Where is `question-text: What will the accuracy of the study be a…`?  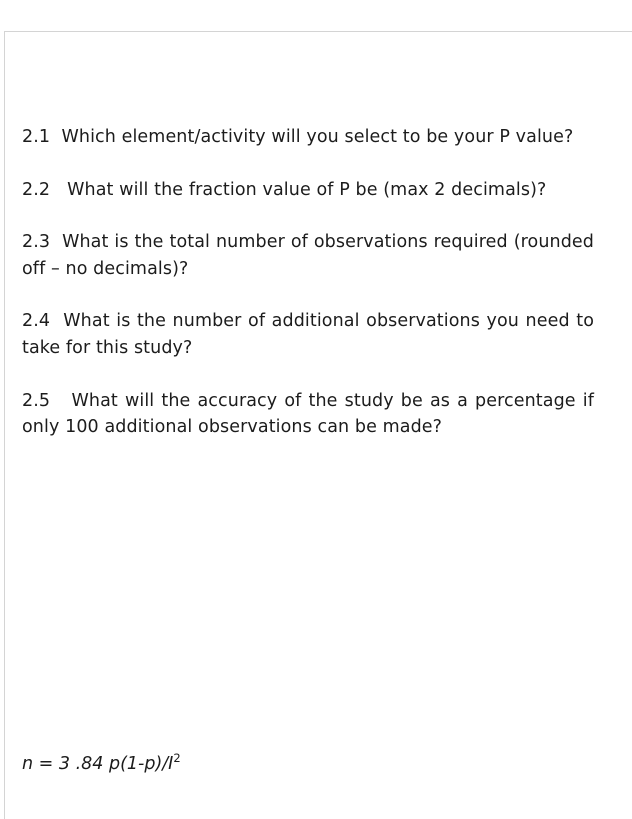
question-text: What will the accuracy of the study be a… is located at coordinates (308, 414).